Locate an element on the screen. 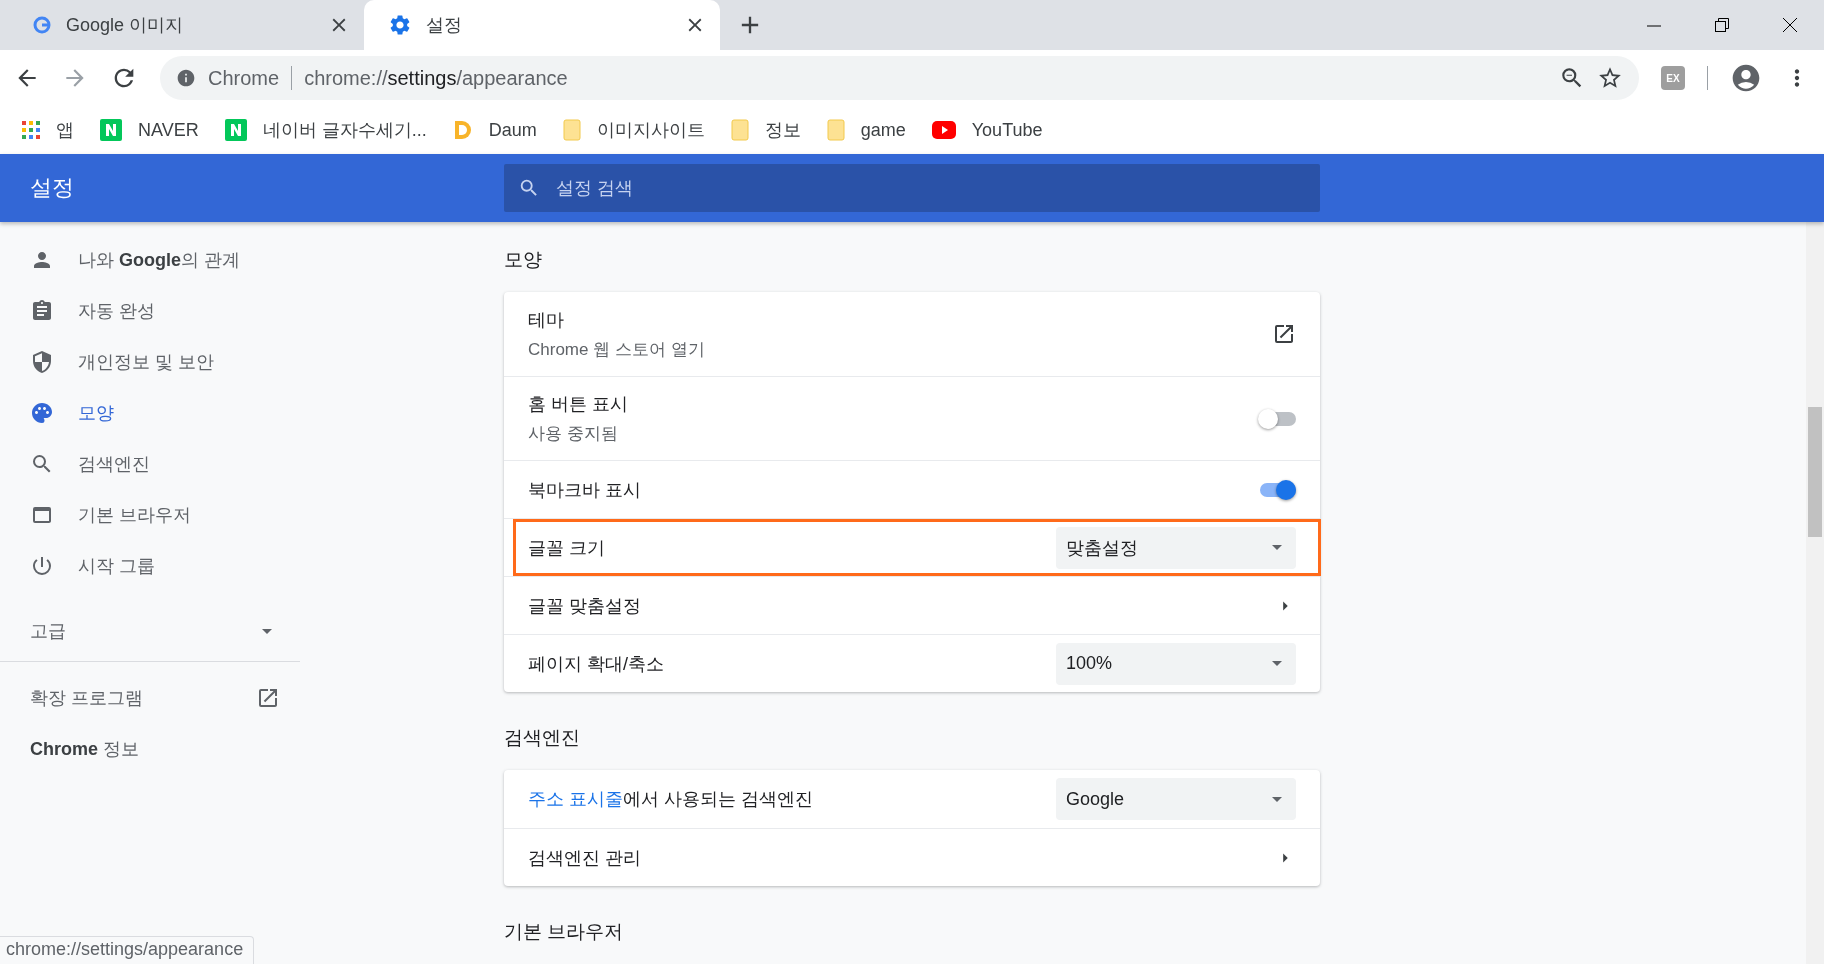  bookmark-link: game is located at coordinates (883, 130).